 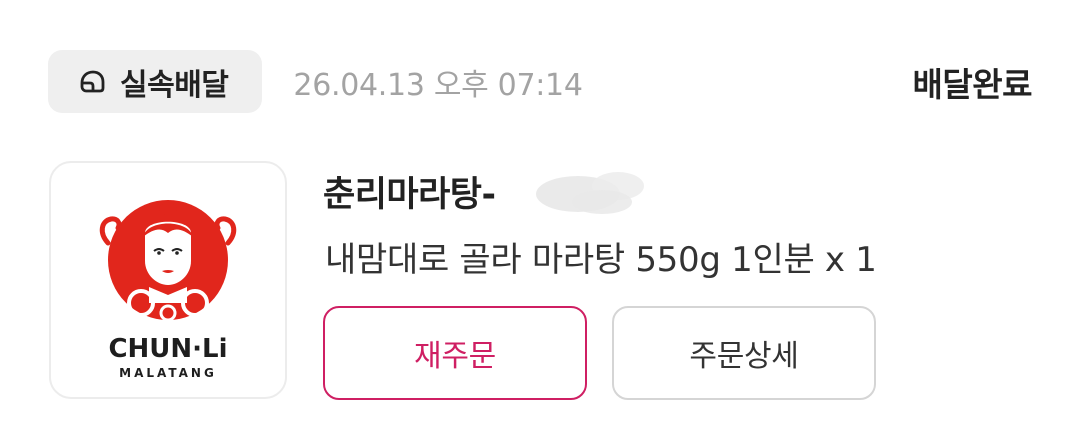 I want to click on order-header: 실속배달 26.04.13 오후 07:14 배달완료, so click(x=540, y=81).